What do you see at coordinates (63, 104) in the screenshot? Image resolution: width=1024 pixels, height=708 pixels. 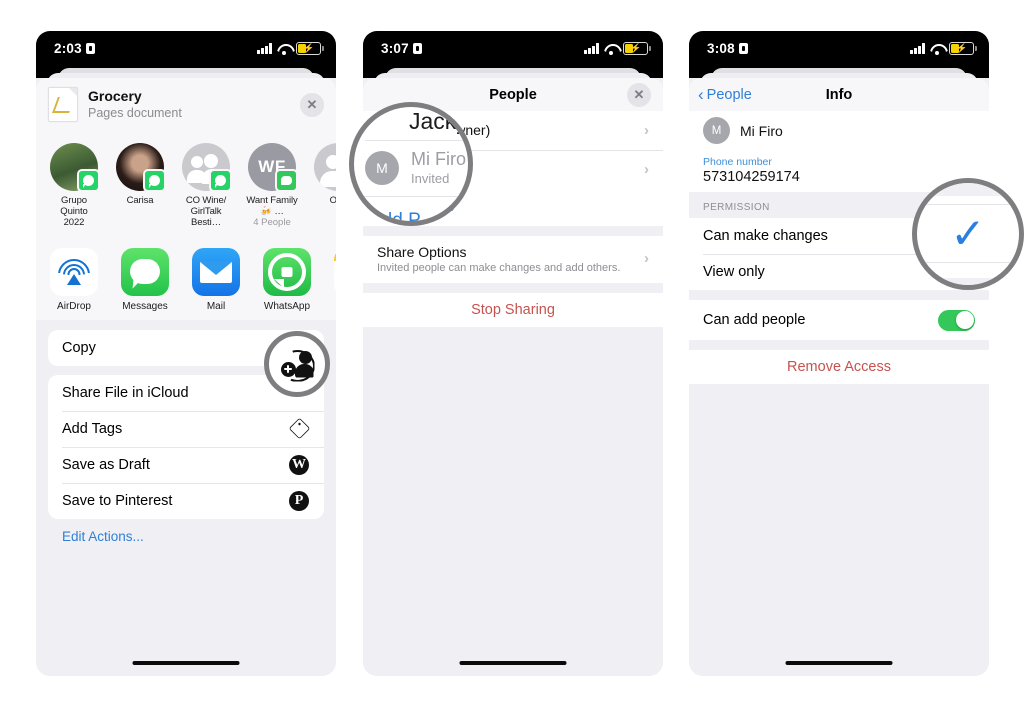 I see `pages-document-icon` at bounding box center [63, 104].